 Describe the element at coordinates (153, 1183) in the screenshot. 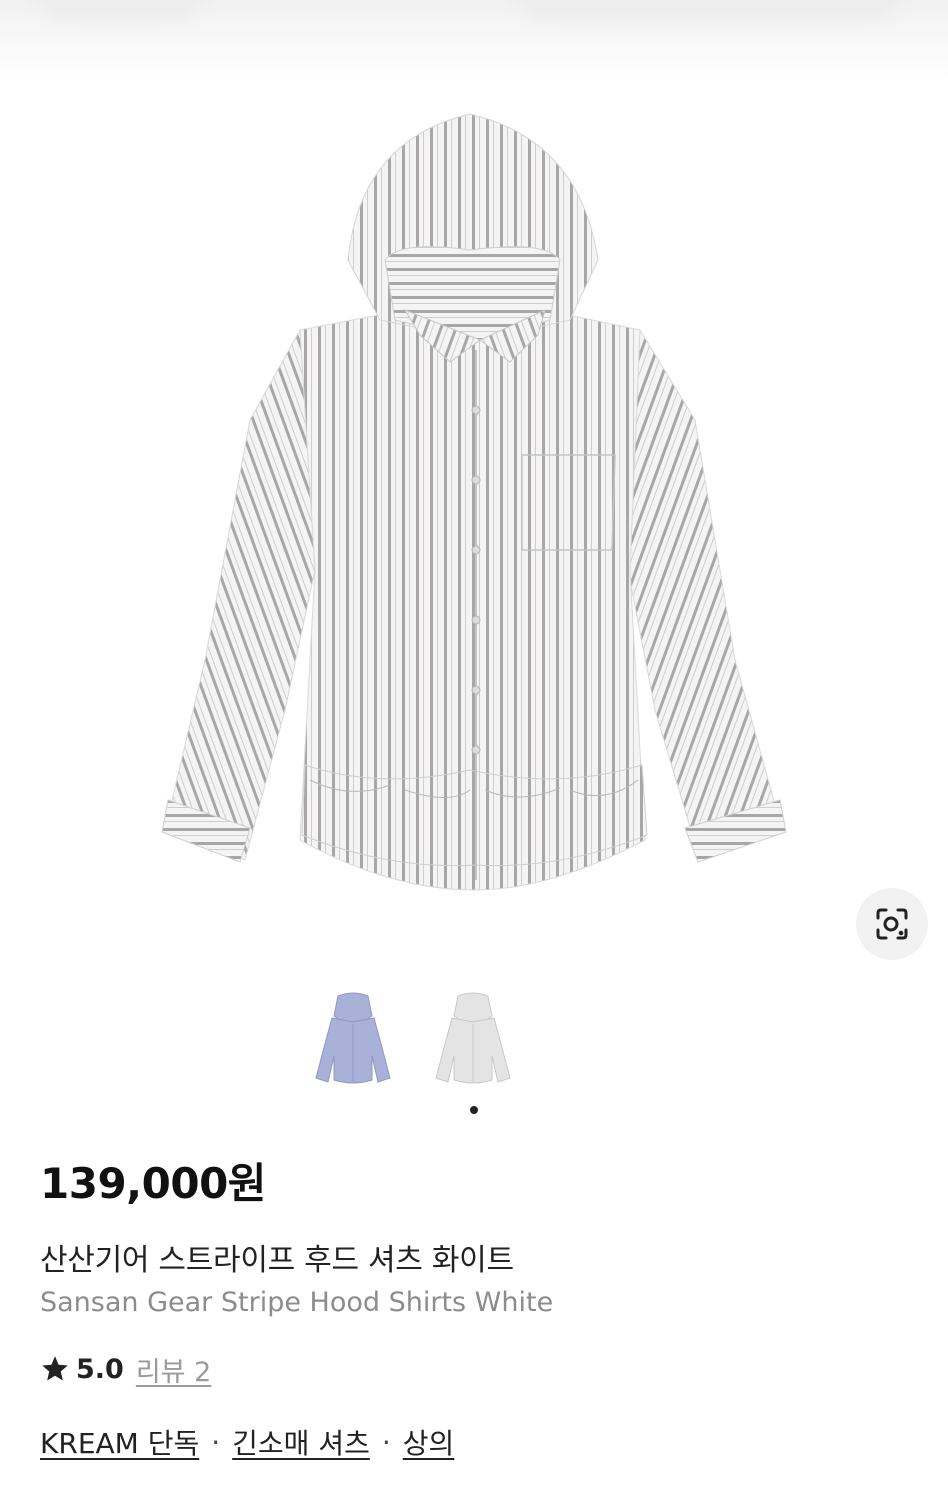

I see `product-price: 139,000원` at that location.